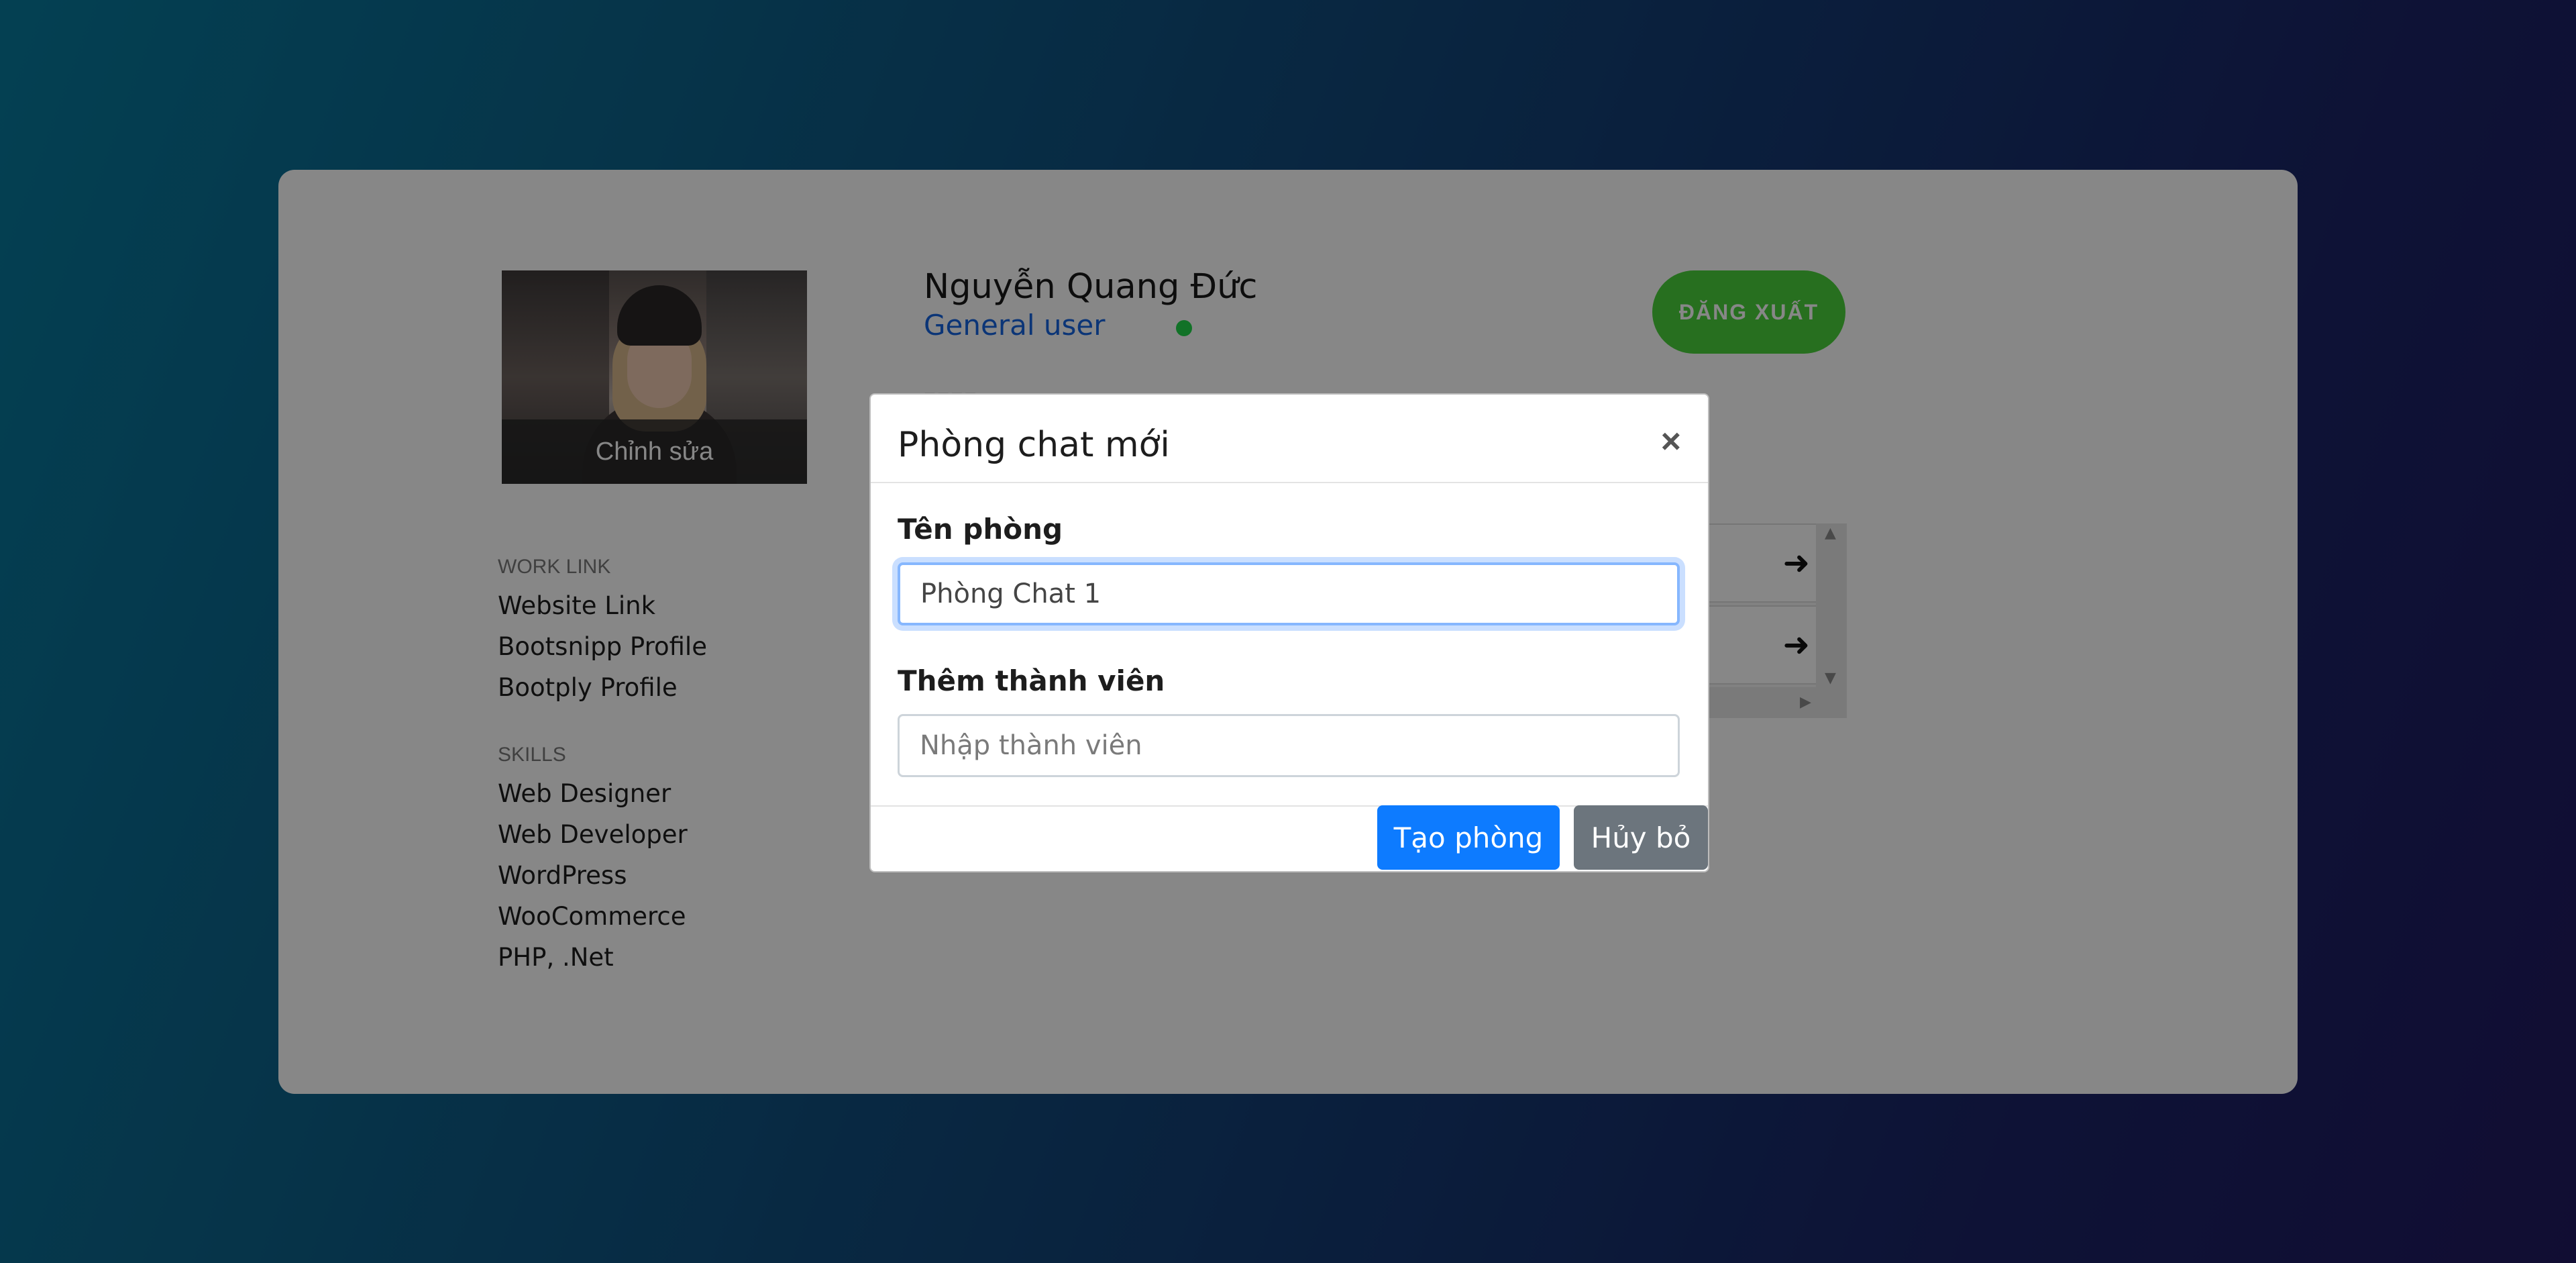 This screenshot has width=2576, height=1263. What do you see at coordinates (1289, 439) in the screenshot?
I see `modal-header: Phòng chat mới ×` at bounding box center [1289, 439].